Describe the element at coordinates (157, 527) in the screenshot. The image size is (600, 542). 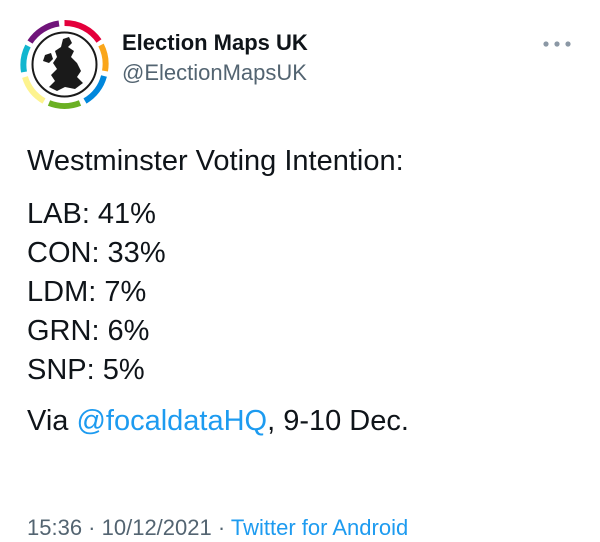
I see `tweet-date: 10/12/2021` at that location.